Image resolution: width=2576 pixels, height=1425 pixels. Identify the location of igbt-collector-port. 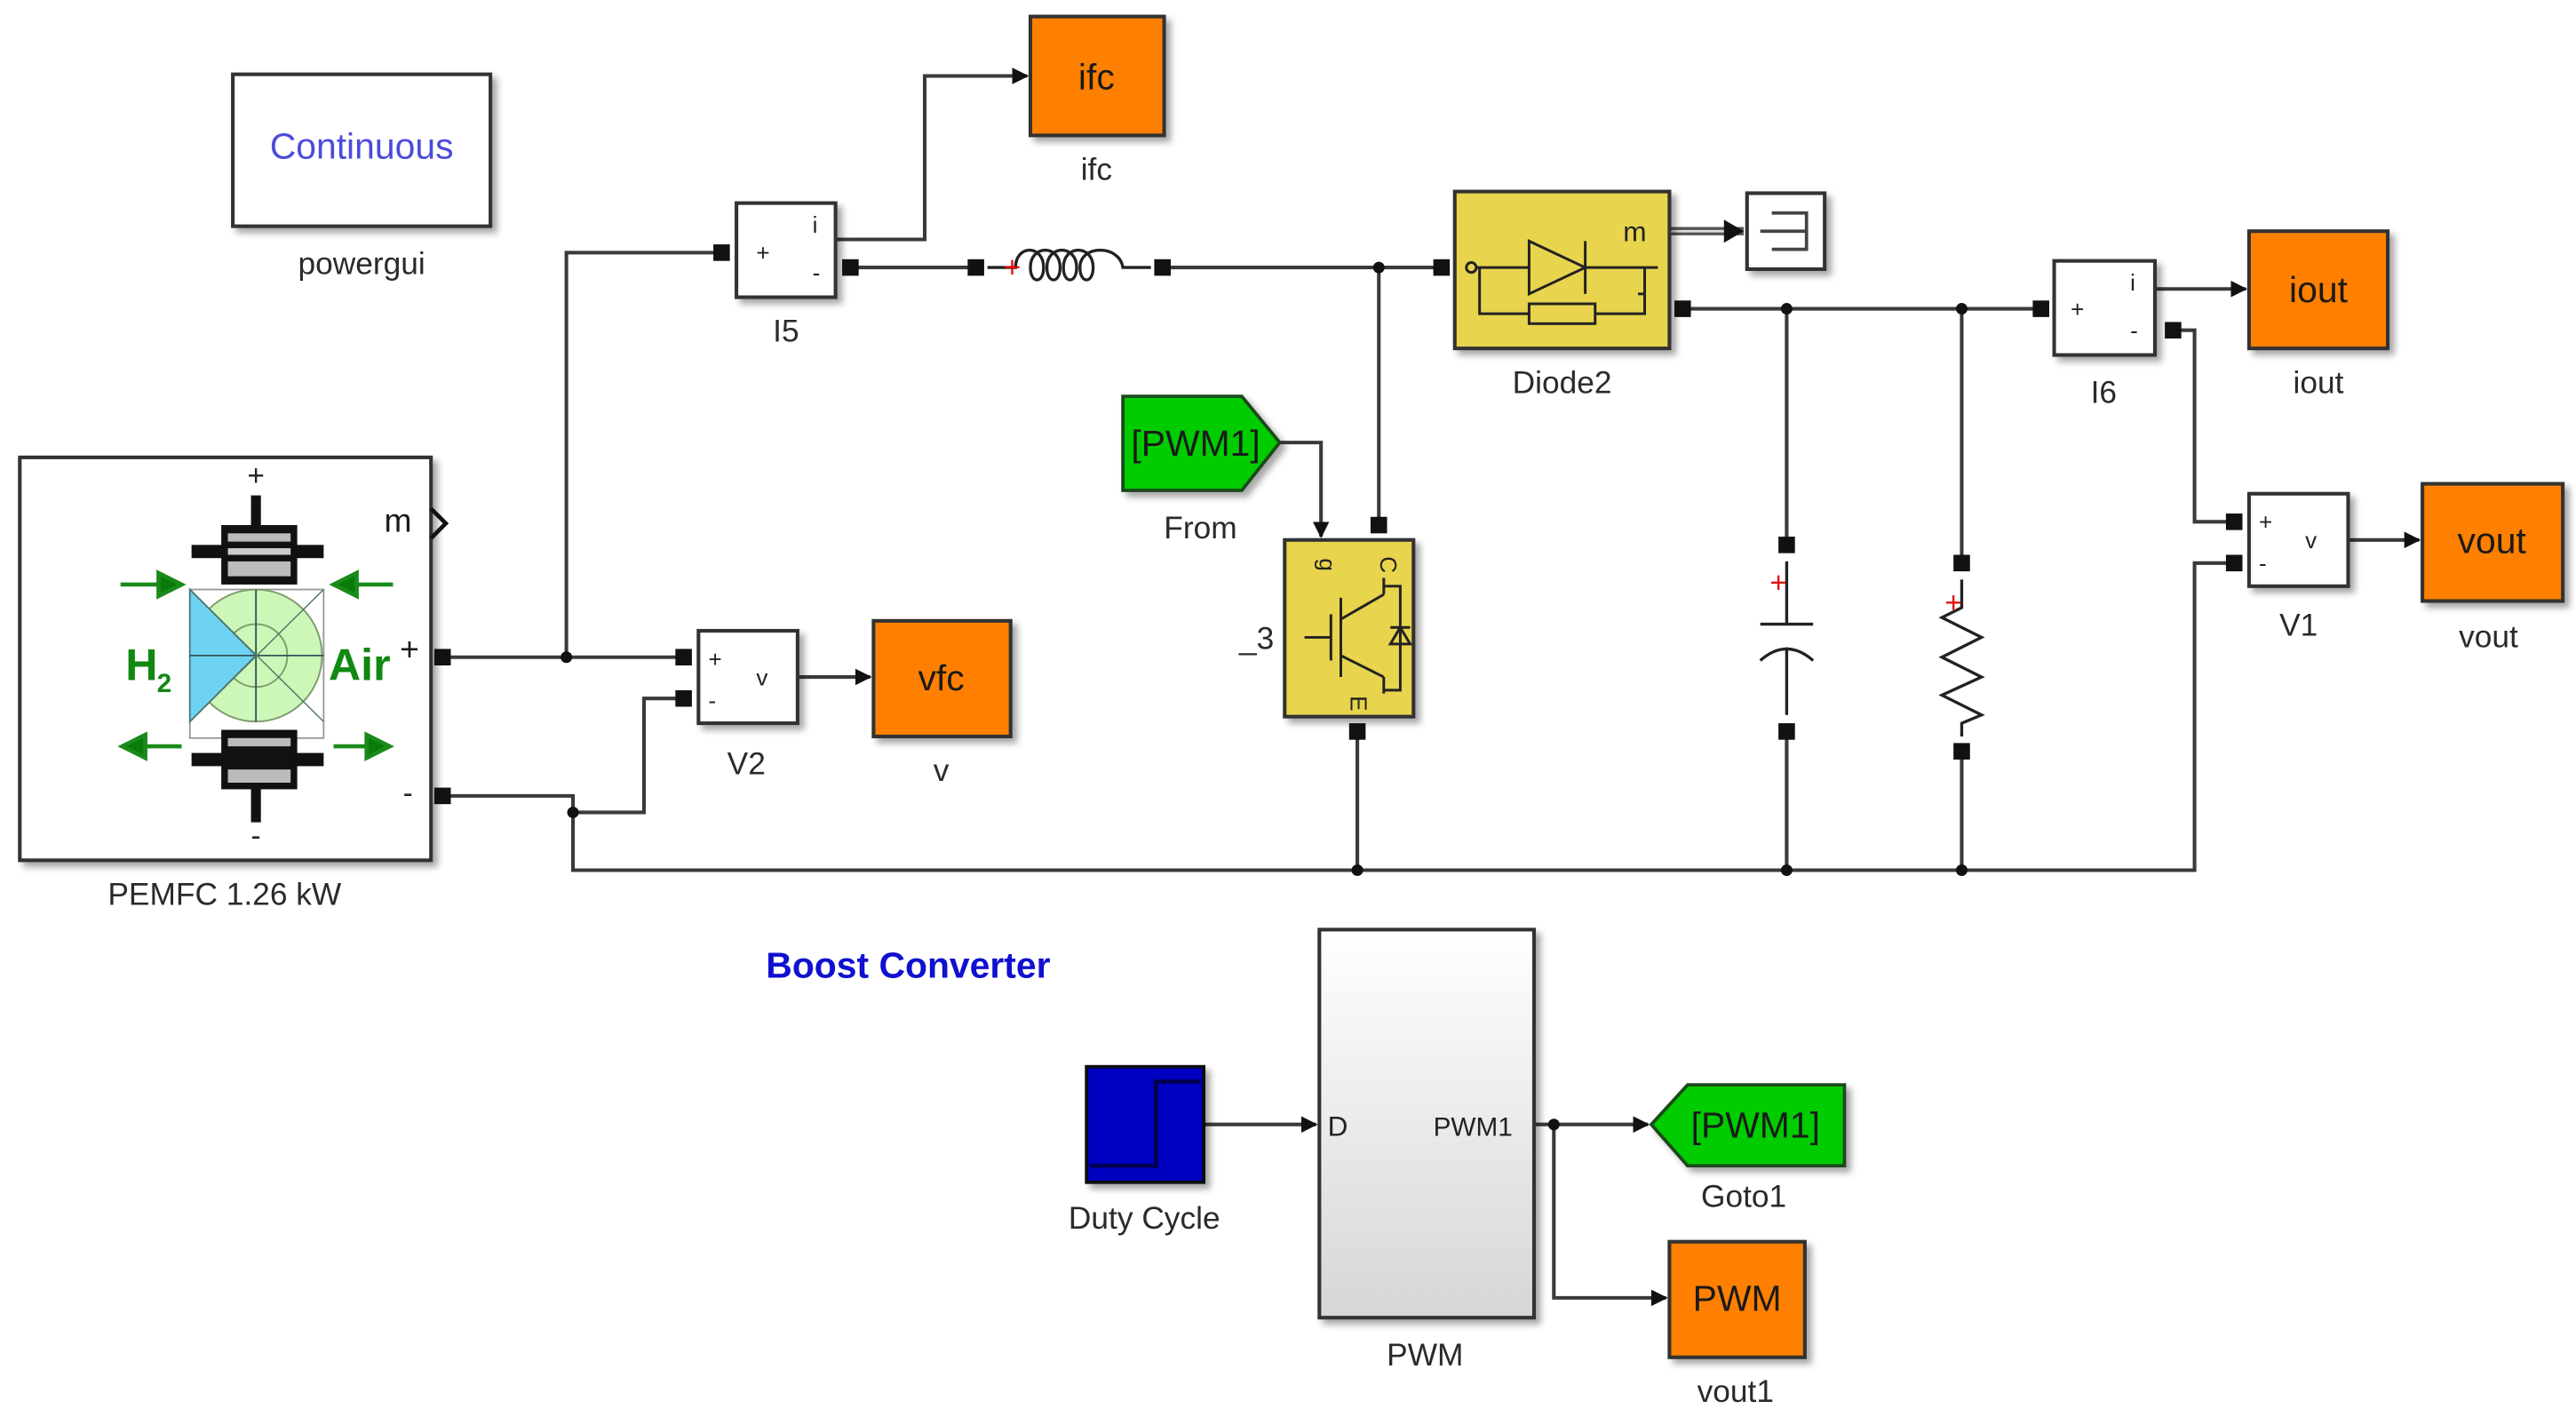
(1378, 525).